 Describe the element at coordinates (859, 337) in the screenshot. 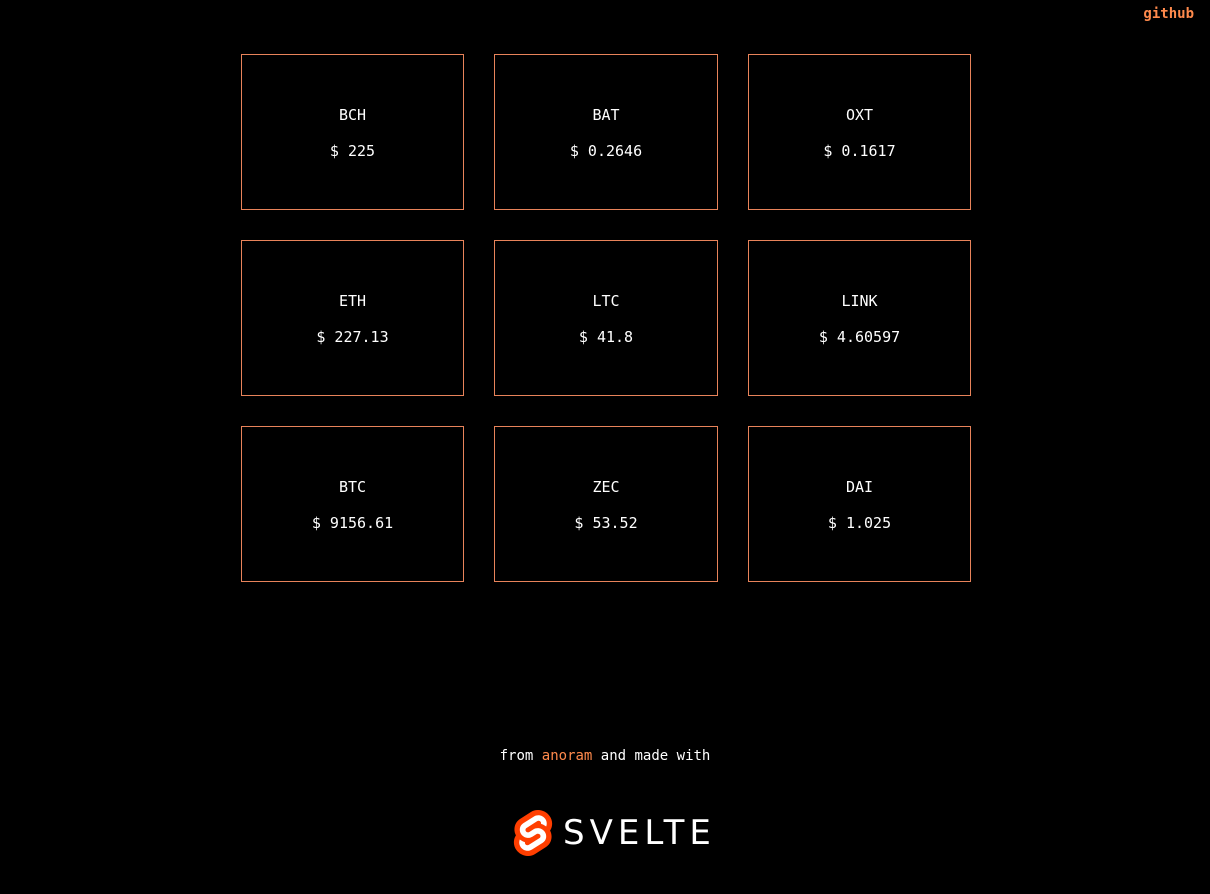

I see `coin-price: $ 4.60597` at that location.